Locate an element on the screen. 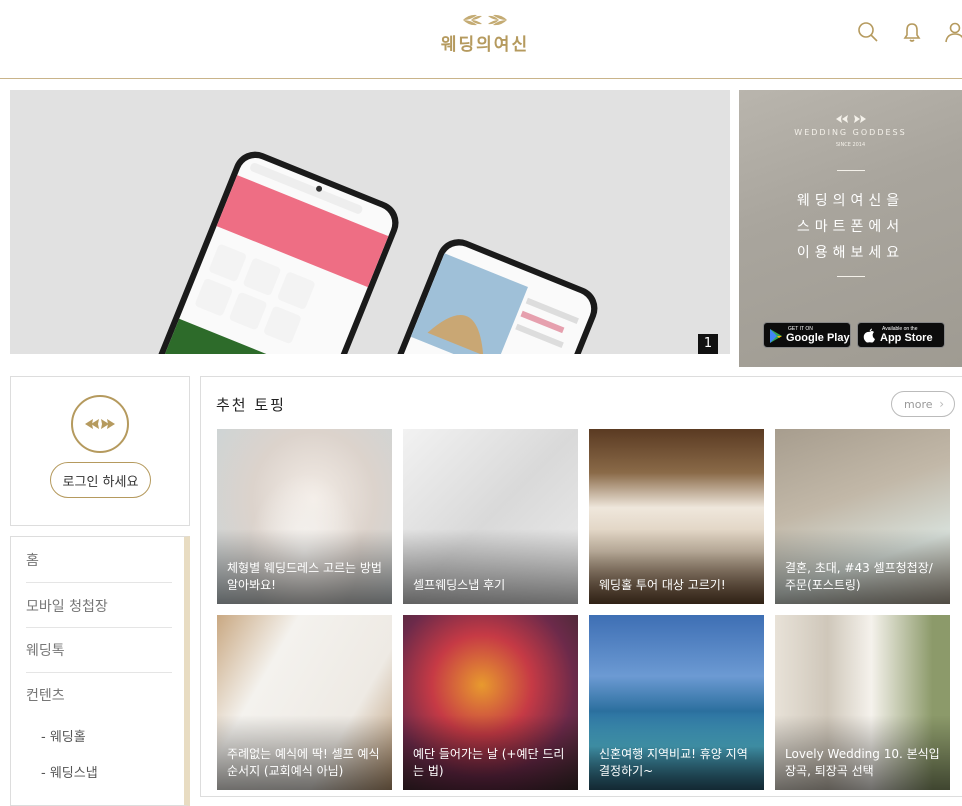  card-caption: 주례없는 예식에 딱! 셀프 예식 순서지 (교회예식 아님) is located at coordinates (303, 762).